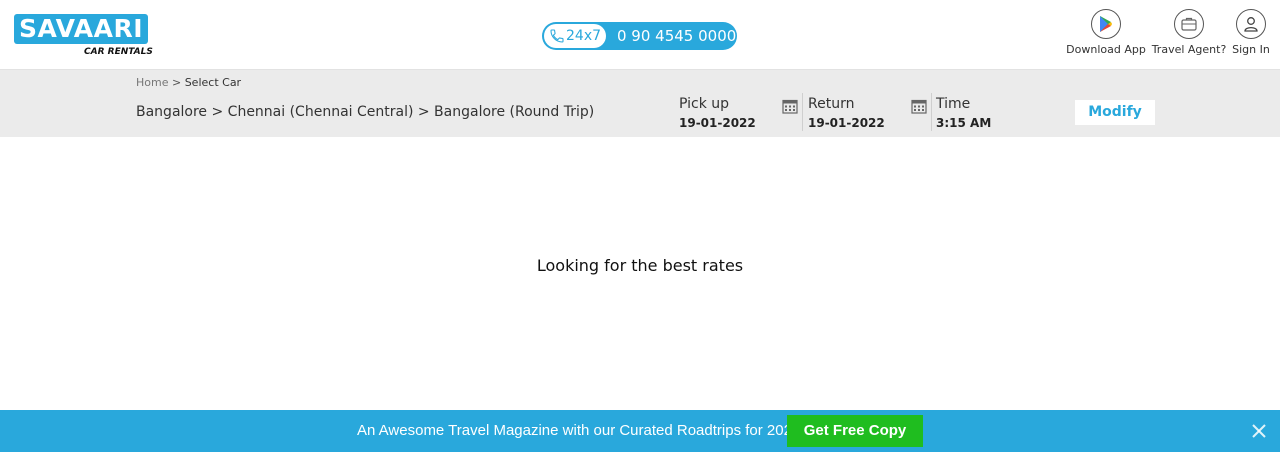 Image resolution: width=1280 pixels, height=452 pixels. I want to click on return-calendar-icon, so click(919, 106).